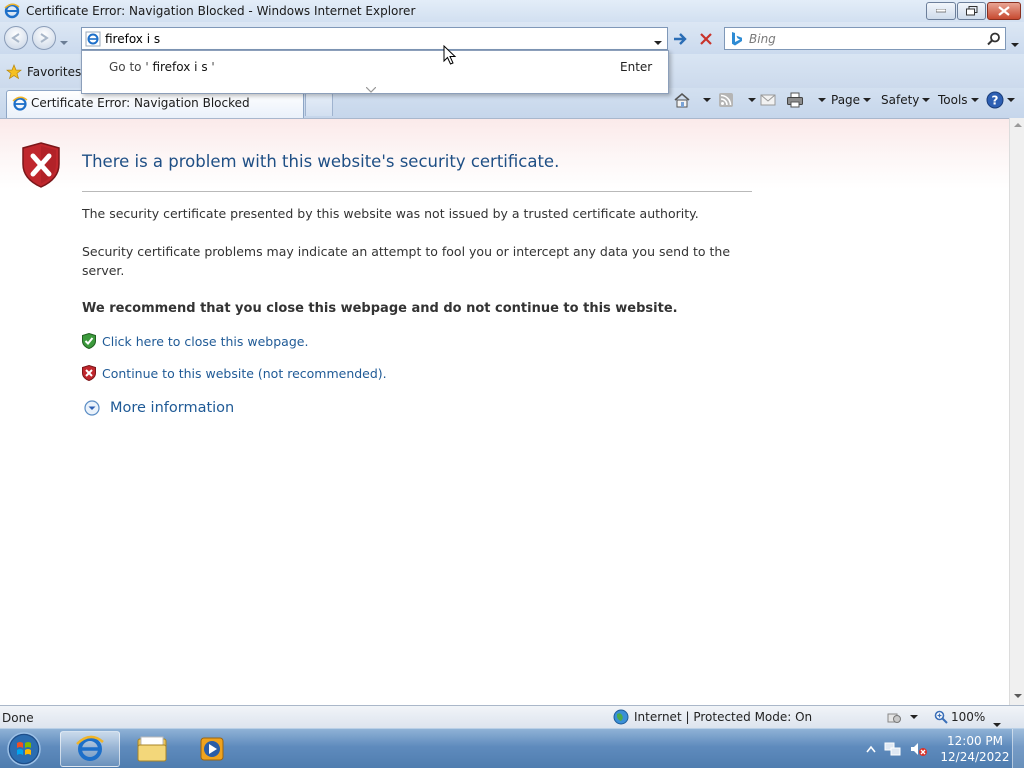 This screenshot has width=1024, height=768. I want to click on network-icon, so click(893, 749).